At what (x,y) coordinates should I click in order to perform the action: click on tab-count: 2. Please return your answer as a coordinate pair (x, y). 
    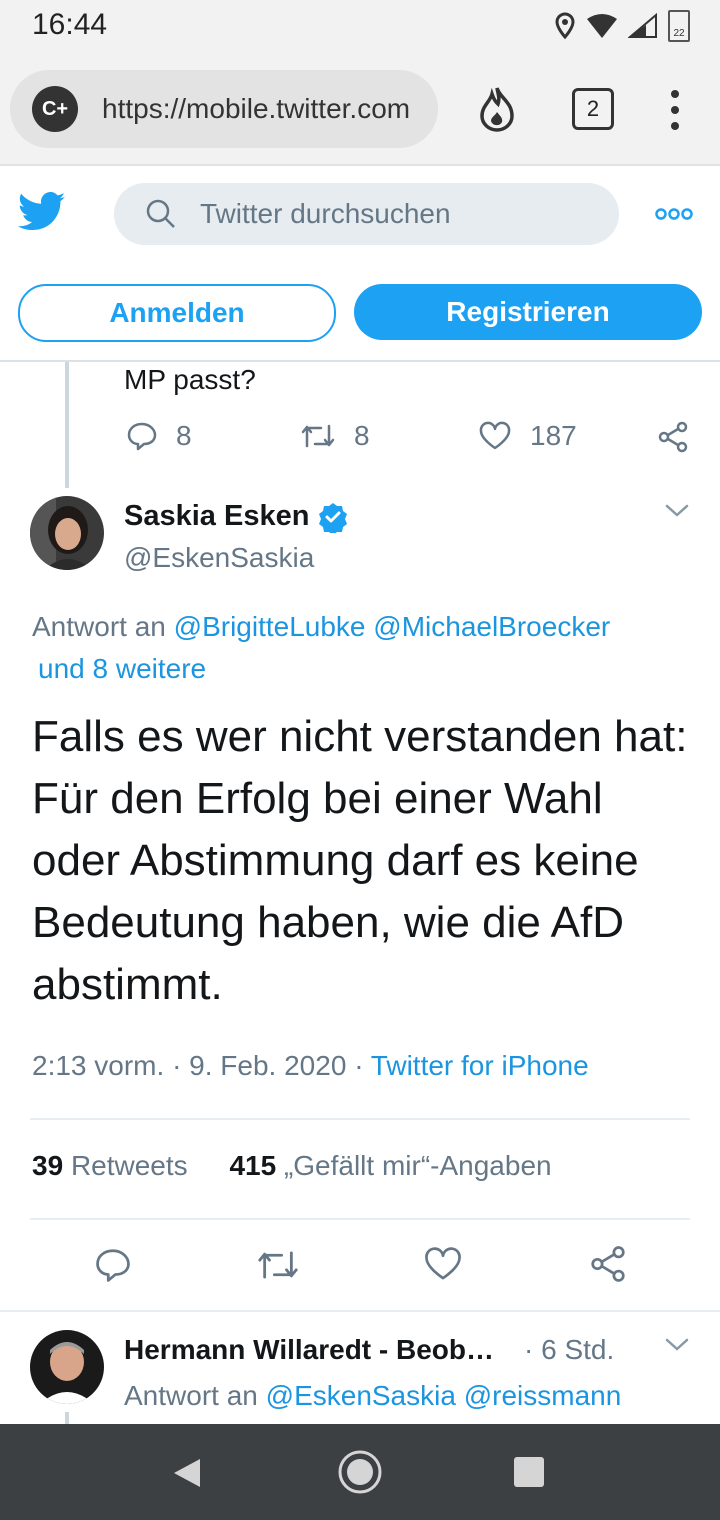
    Looking at the image, I should click on (593, 108).